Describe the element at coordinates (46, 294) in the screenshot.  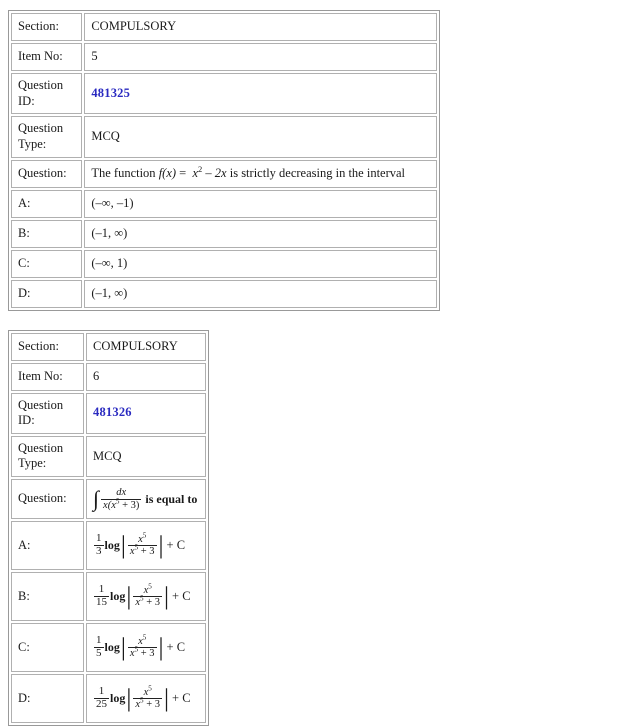
I see `label-option-d: D:` at that location.